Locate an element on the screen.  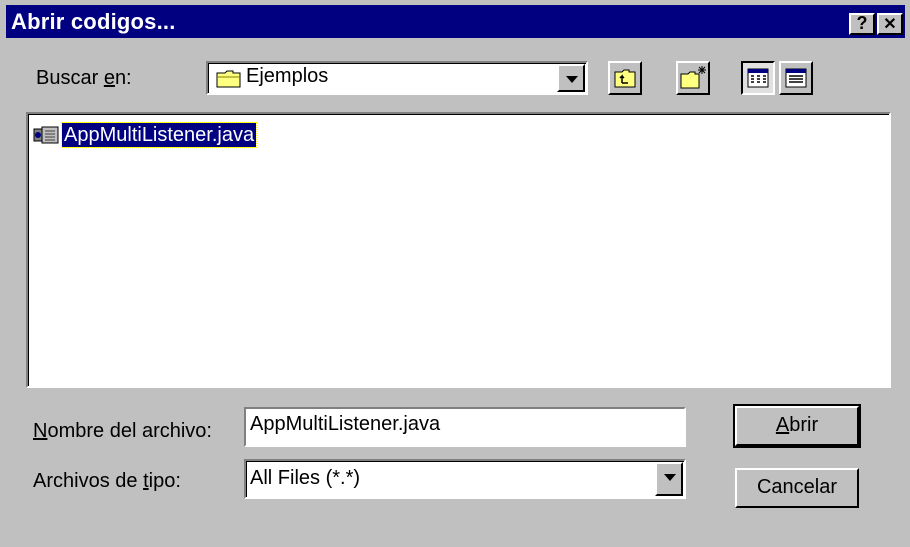
cancel-button-label: Cancelar is located at coordinates (797, 487).